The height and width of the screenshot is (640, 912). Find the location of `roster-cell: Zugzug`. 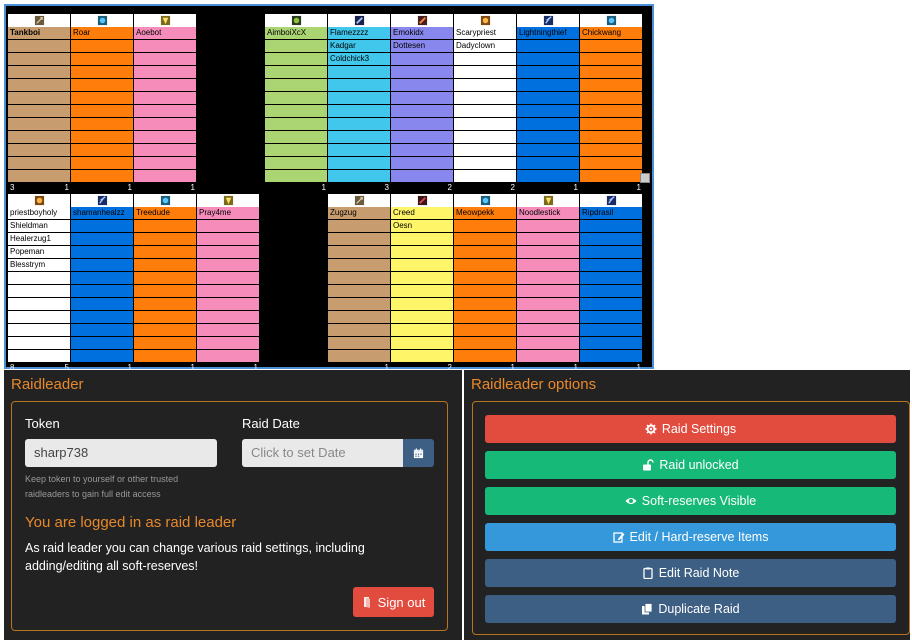

roster-cell: Zugzug is located at coordinates (359, 213).